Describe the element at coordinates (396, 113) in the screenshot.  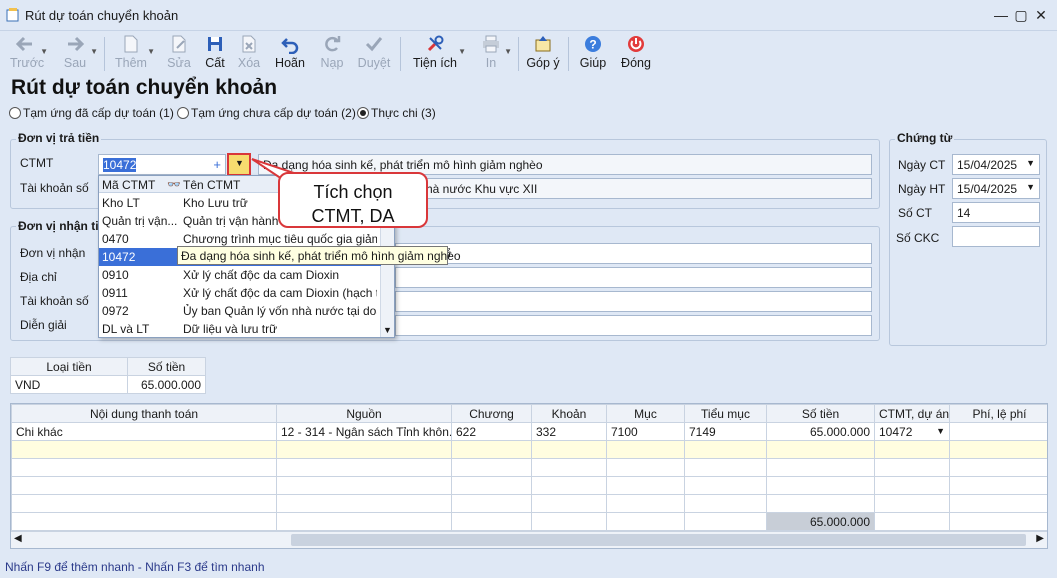
I see `radio-actual-spend: Thực chi (3)` at that location.